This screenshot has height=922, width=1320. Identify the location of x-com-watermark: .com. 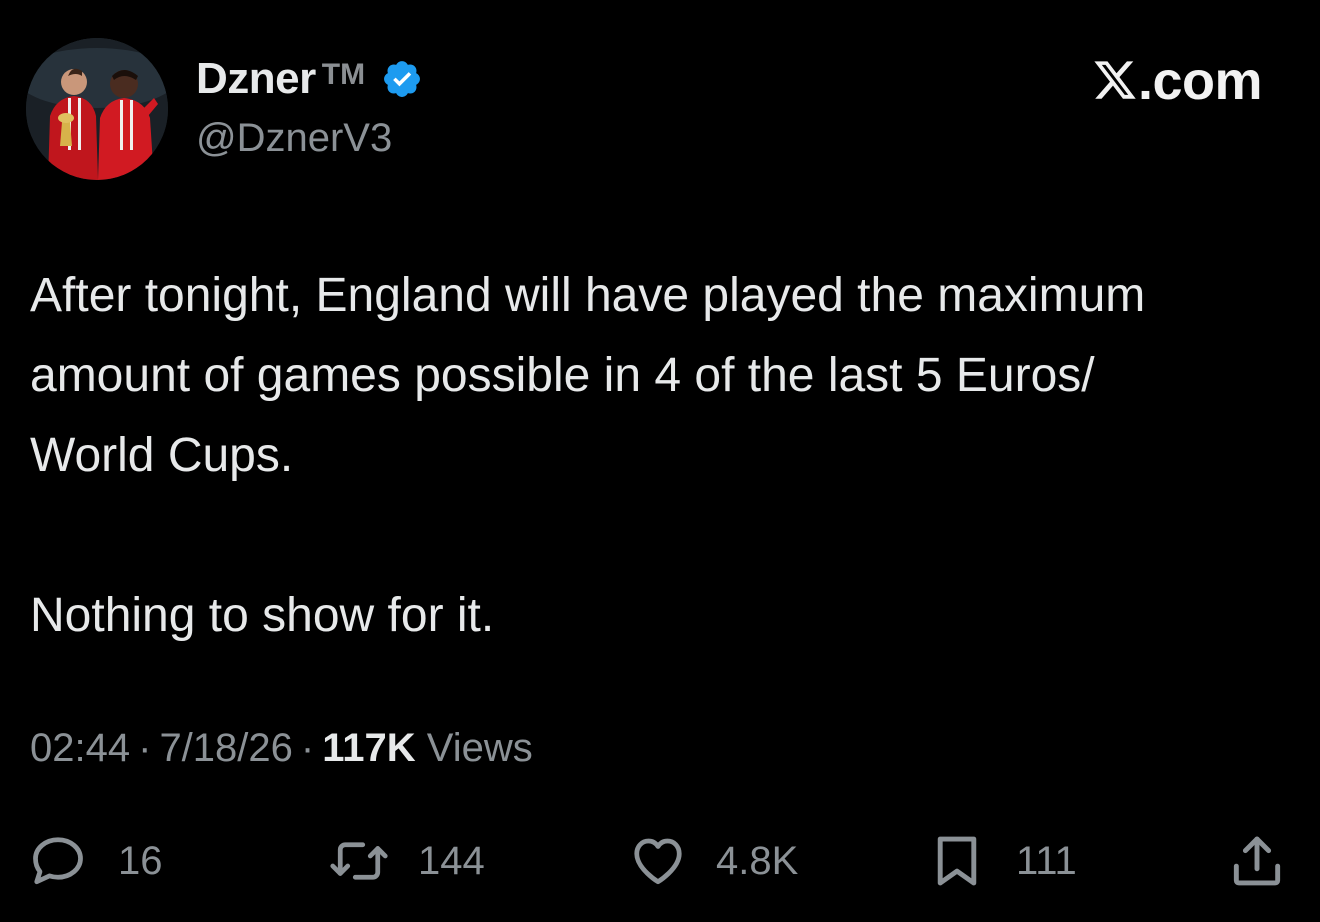
(1177, 83).